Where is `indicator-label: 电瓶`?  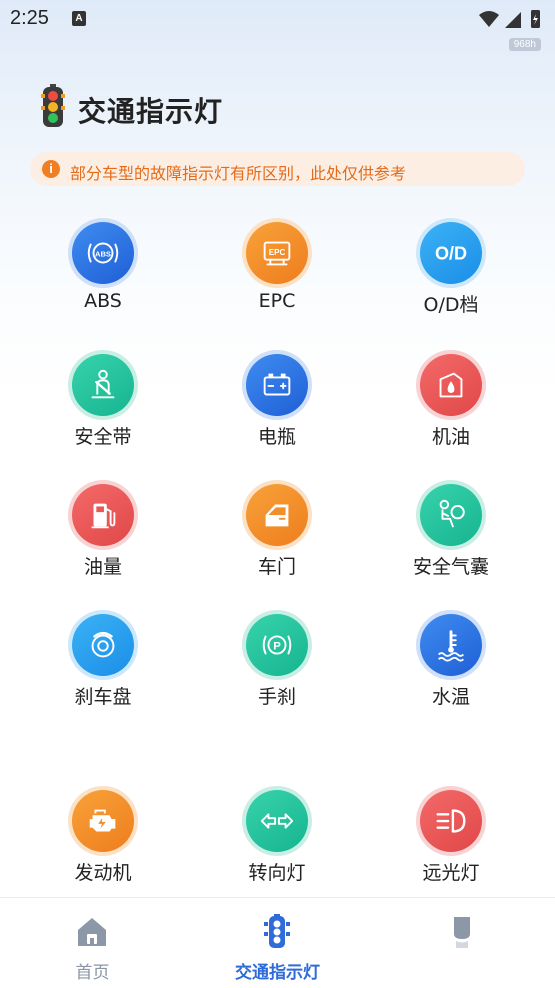 indicator-label: 电瓶 is located at coordinates (276, 437).